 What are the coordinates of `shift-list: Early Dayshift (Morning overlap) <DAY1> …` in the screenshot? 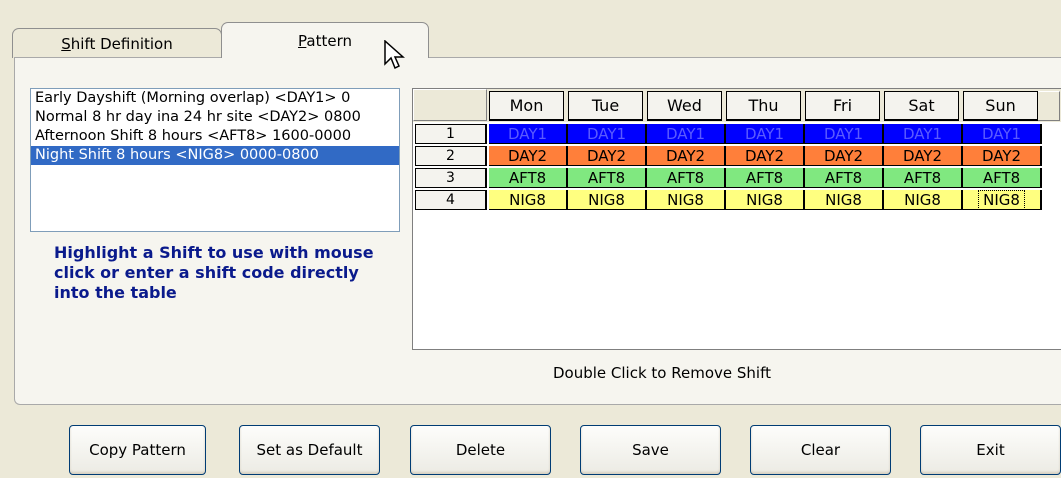 It's located at (215, 160).